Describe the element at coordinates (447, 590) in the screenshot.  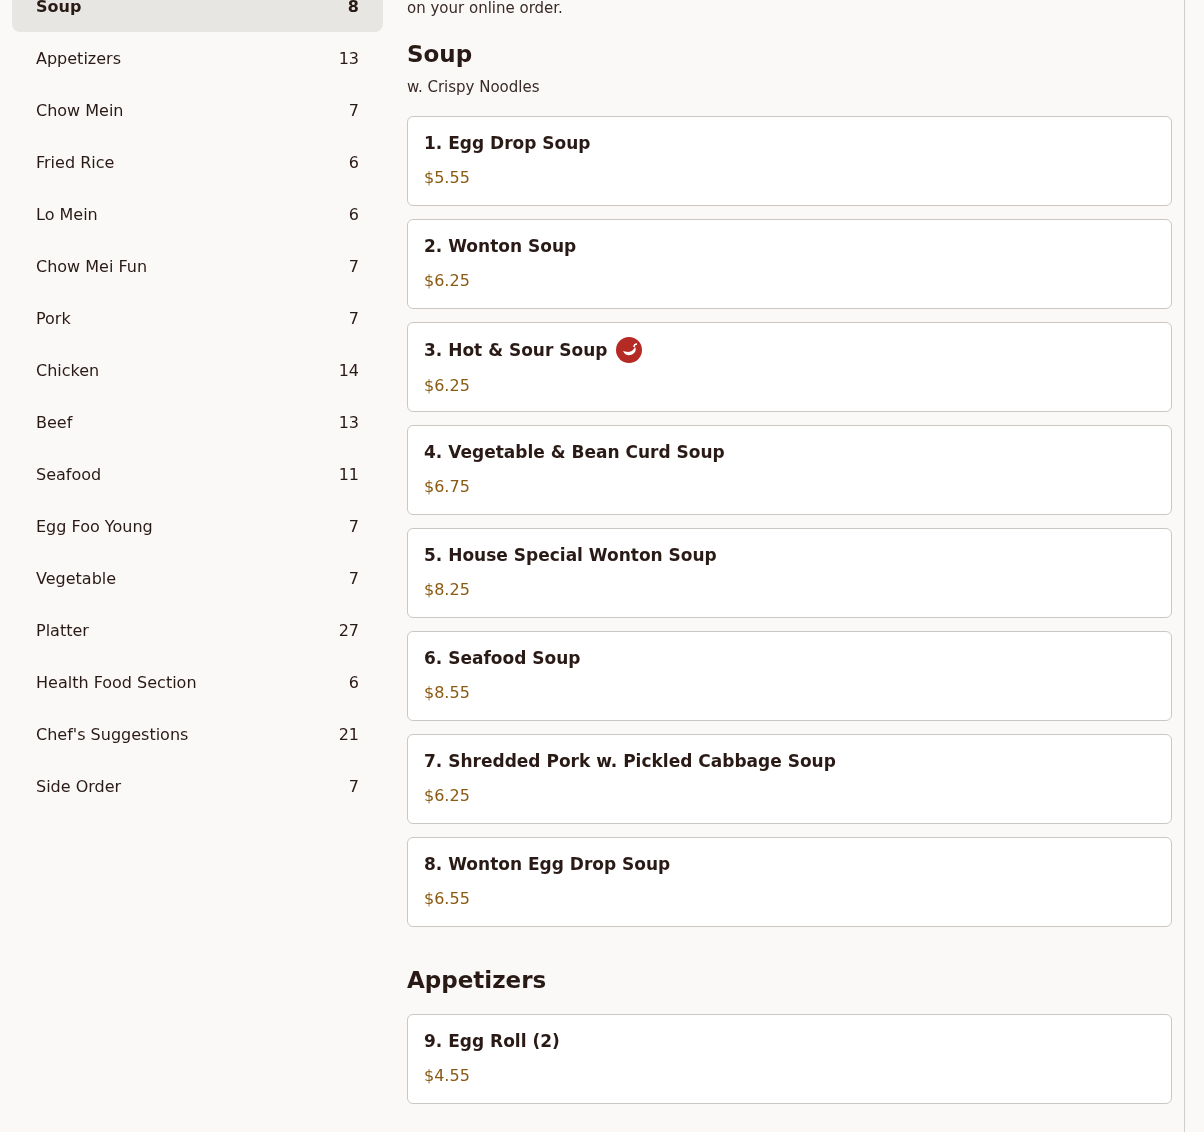
I see `item-price: $8.25` at that location.